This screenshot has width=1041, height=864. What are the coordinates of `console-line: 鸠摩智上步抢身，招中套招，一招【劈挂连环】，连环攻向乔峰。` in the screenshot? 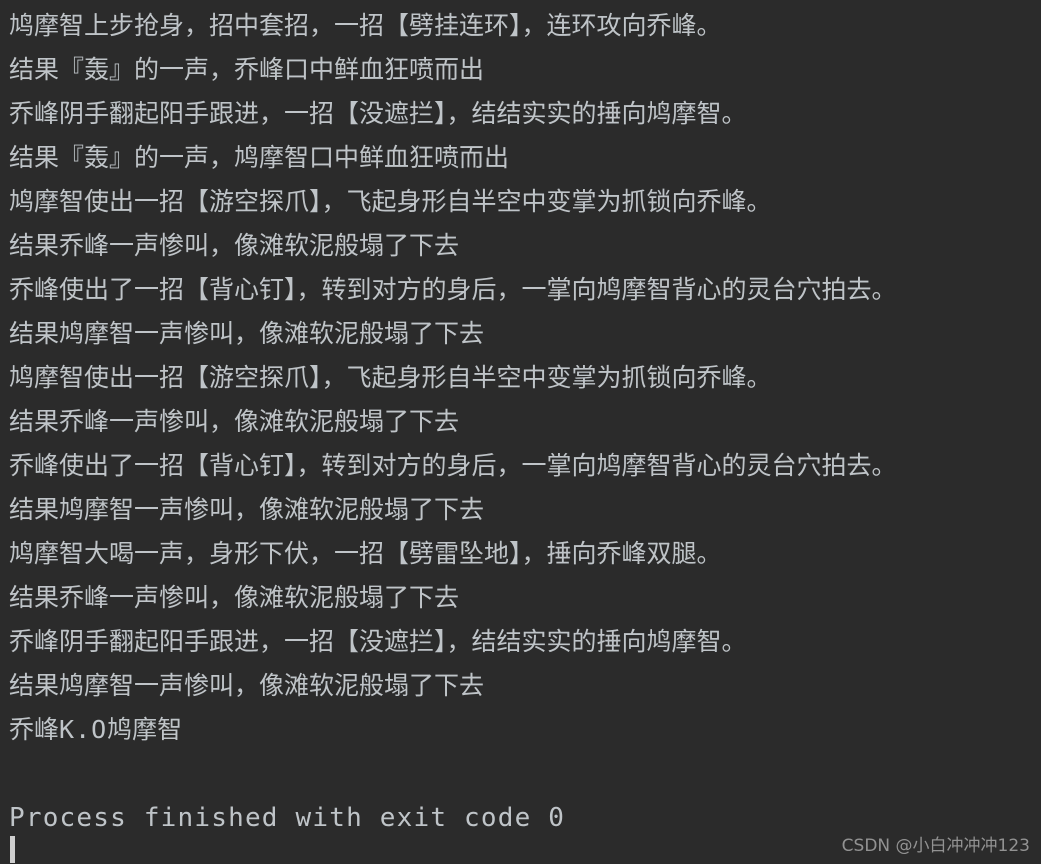 It's located at (365, 25).